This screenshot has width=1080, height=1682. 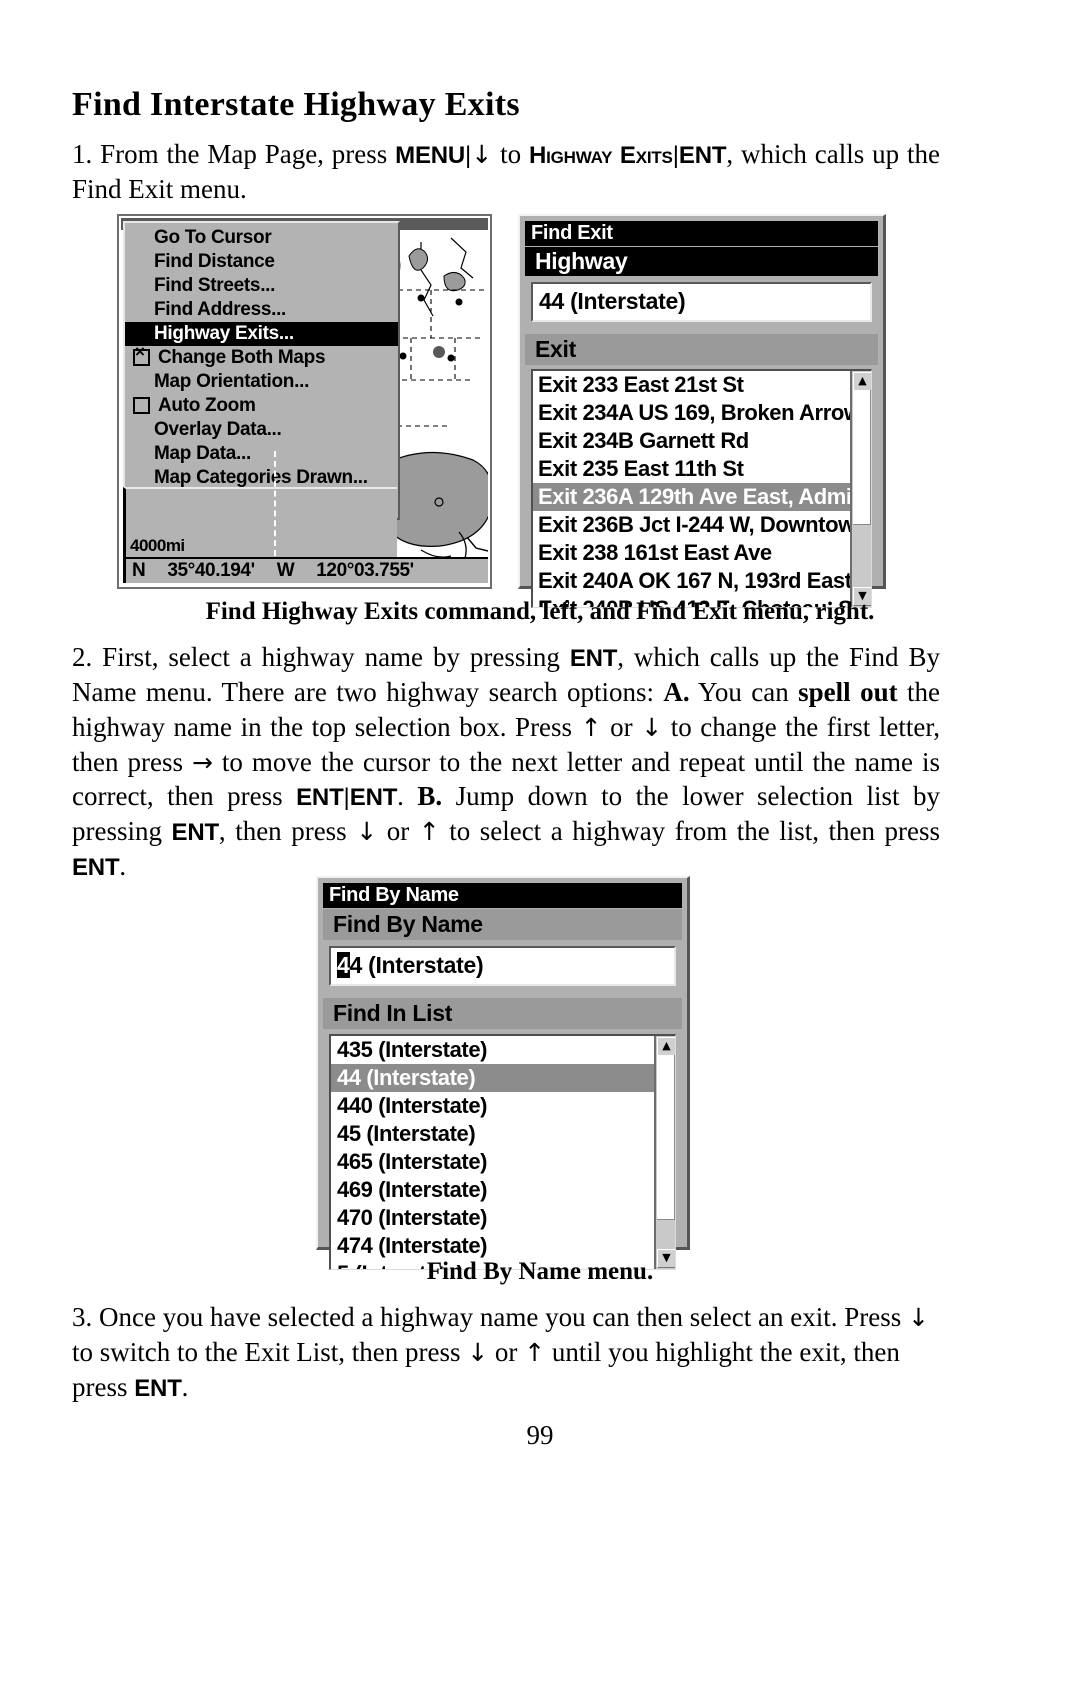 I want to click on p2-text-h: ., so click(x=407, y=796).